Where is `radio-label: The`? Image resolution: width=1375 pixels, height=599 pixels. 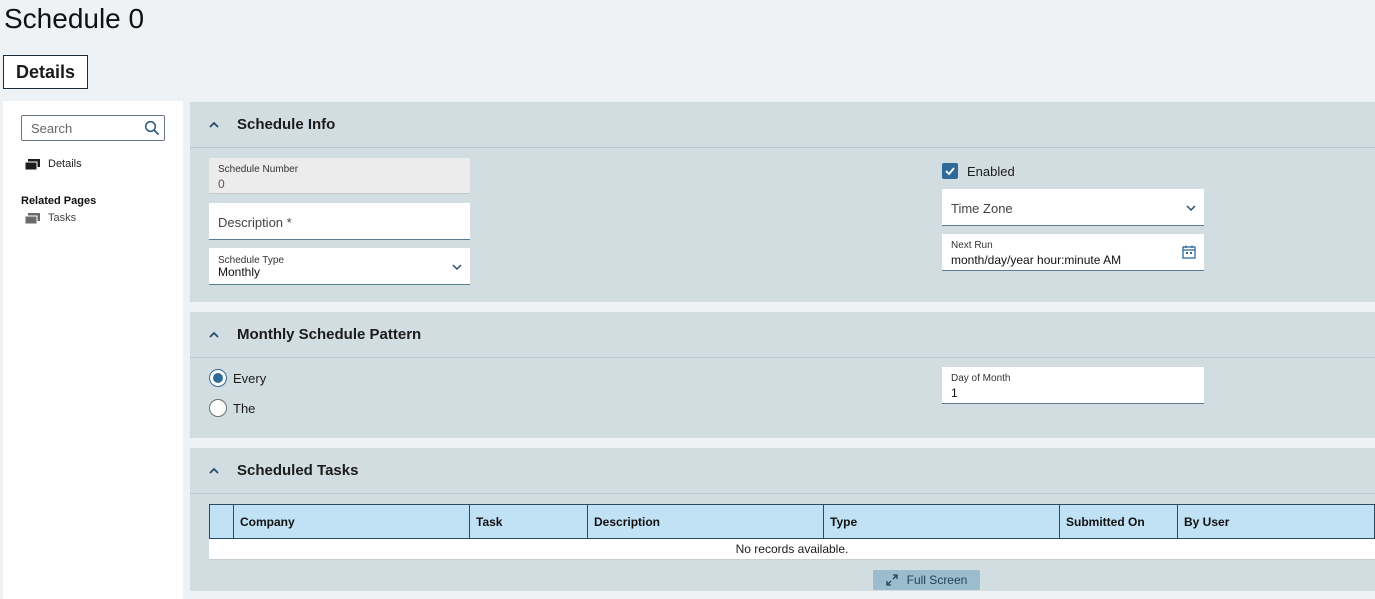 radio-label: The is located at coordinates (244, 408).